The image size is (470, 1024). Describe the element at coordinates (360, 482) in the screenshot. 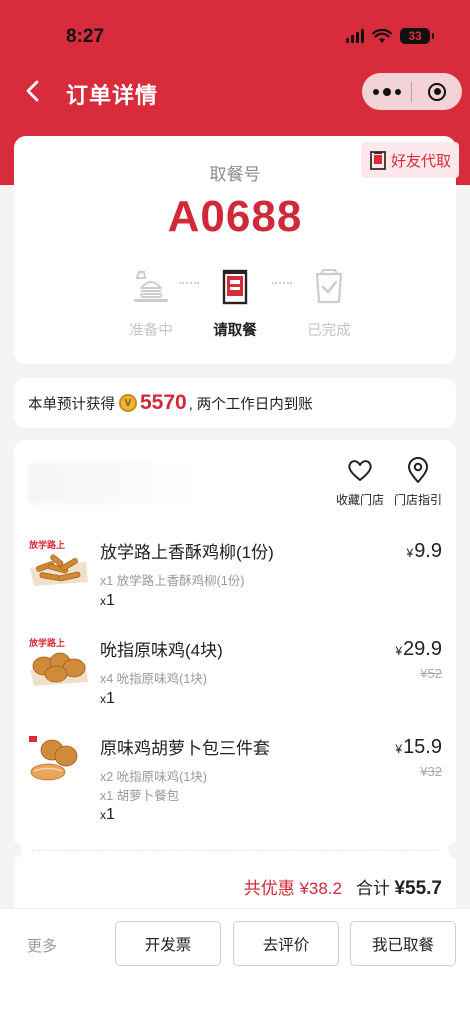

I see `favorite-store-button: 收藏门店` at that location.